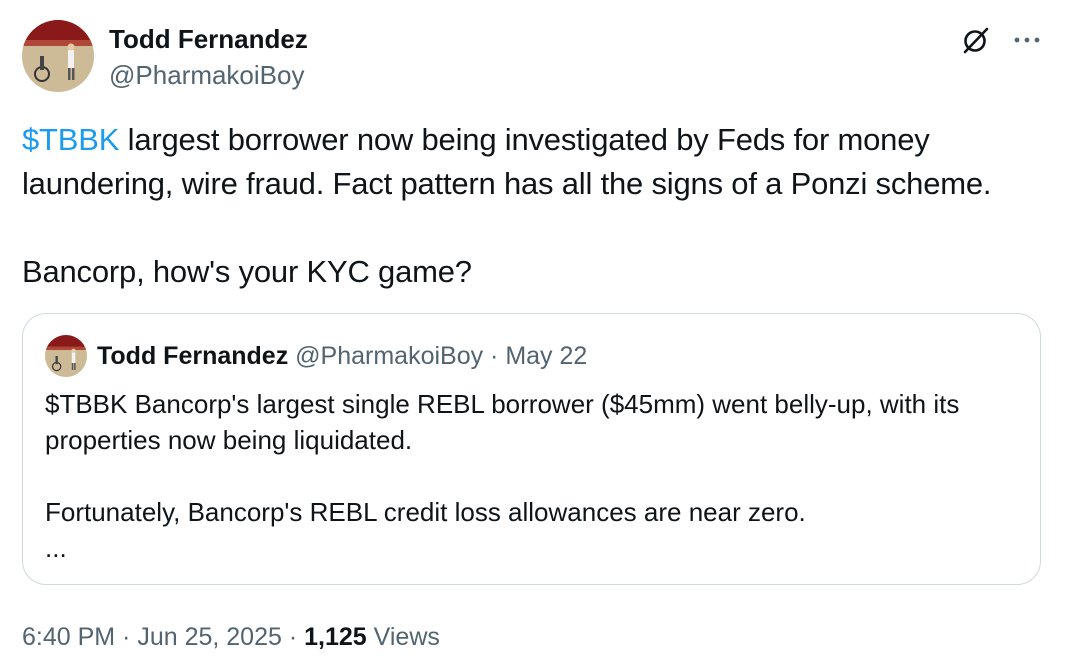 This screenshot has width=1068, height=672. What do you see at coordinates (208, 39) in the screenshot?
I see `author-name: Todd Fernandez` at bounding box center [208, 39].